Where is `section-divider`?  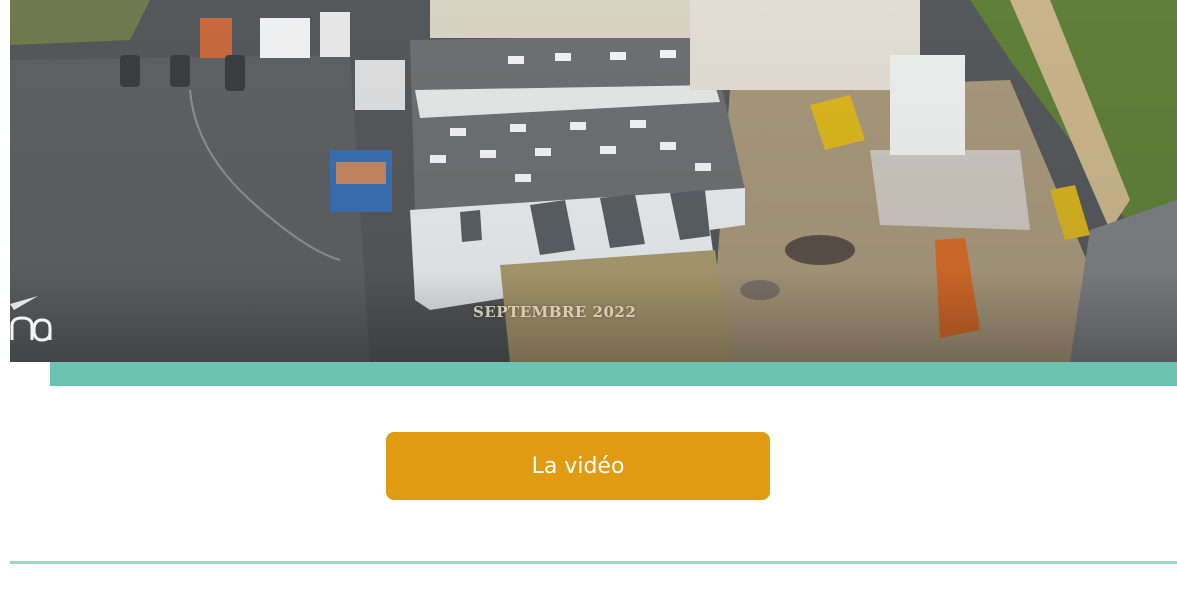 section-divider is located at coordinates (593, 562).